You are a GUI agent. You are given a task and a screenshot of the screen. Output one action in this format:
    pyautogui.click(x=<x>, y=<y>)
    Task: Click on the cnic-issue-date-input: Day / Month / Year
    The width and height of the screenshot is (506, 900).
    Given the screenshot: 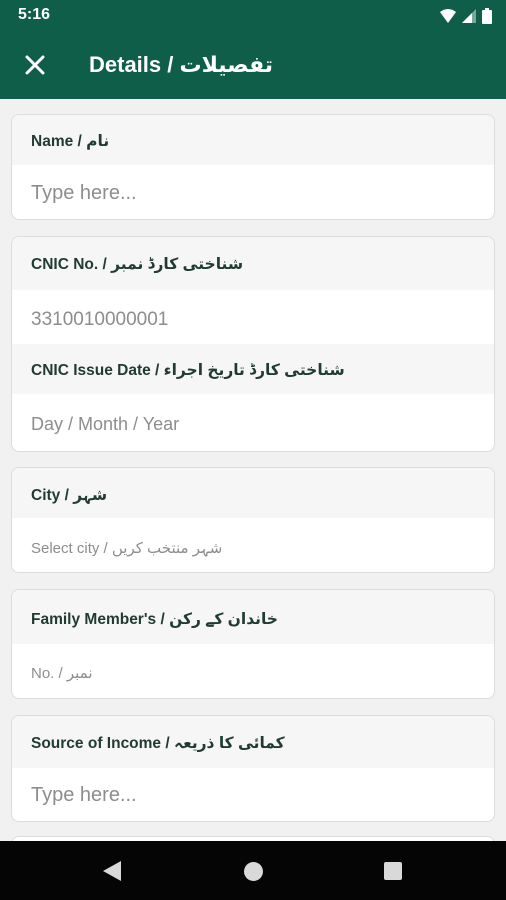 What is the action you would take?
    pyautogui.click(x=105, y=424)
    